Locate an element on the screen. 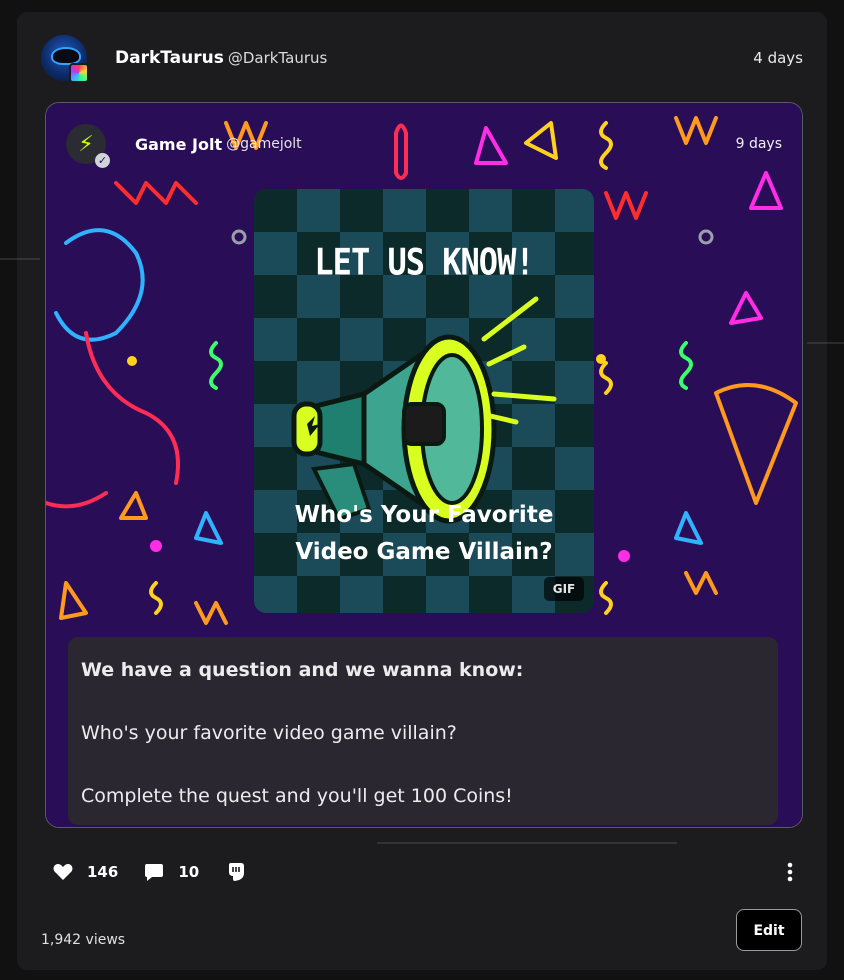 Image resolution: width=844 pixels, height=980 pixels. post-actions: 146 10 is located at coordinates (423, 872).